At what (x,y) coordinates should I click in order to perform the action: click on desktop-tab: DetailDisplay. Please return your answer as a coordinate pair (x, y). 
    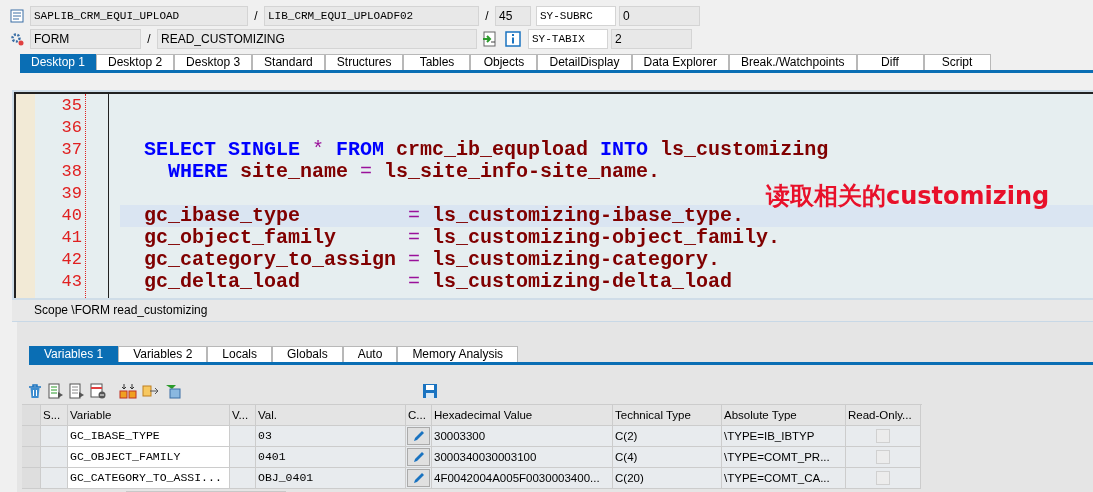
    Looking at the image, I should click on (584, 62).